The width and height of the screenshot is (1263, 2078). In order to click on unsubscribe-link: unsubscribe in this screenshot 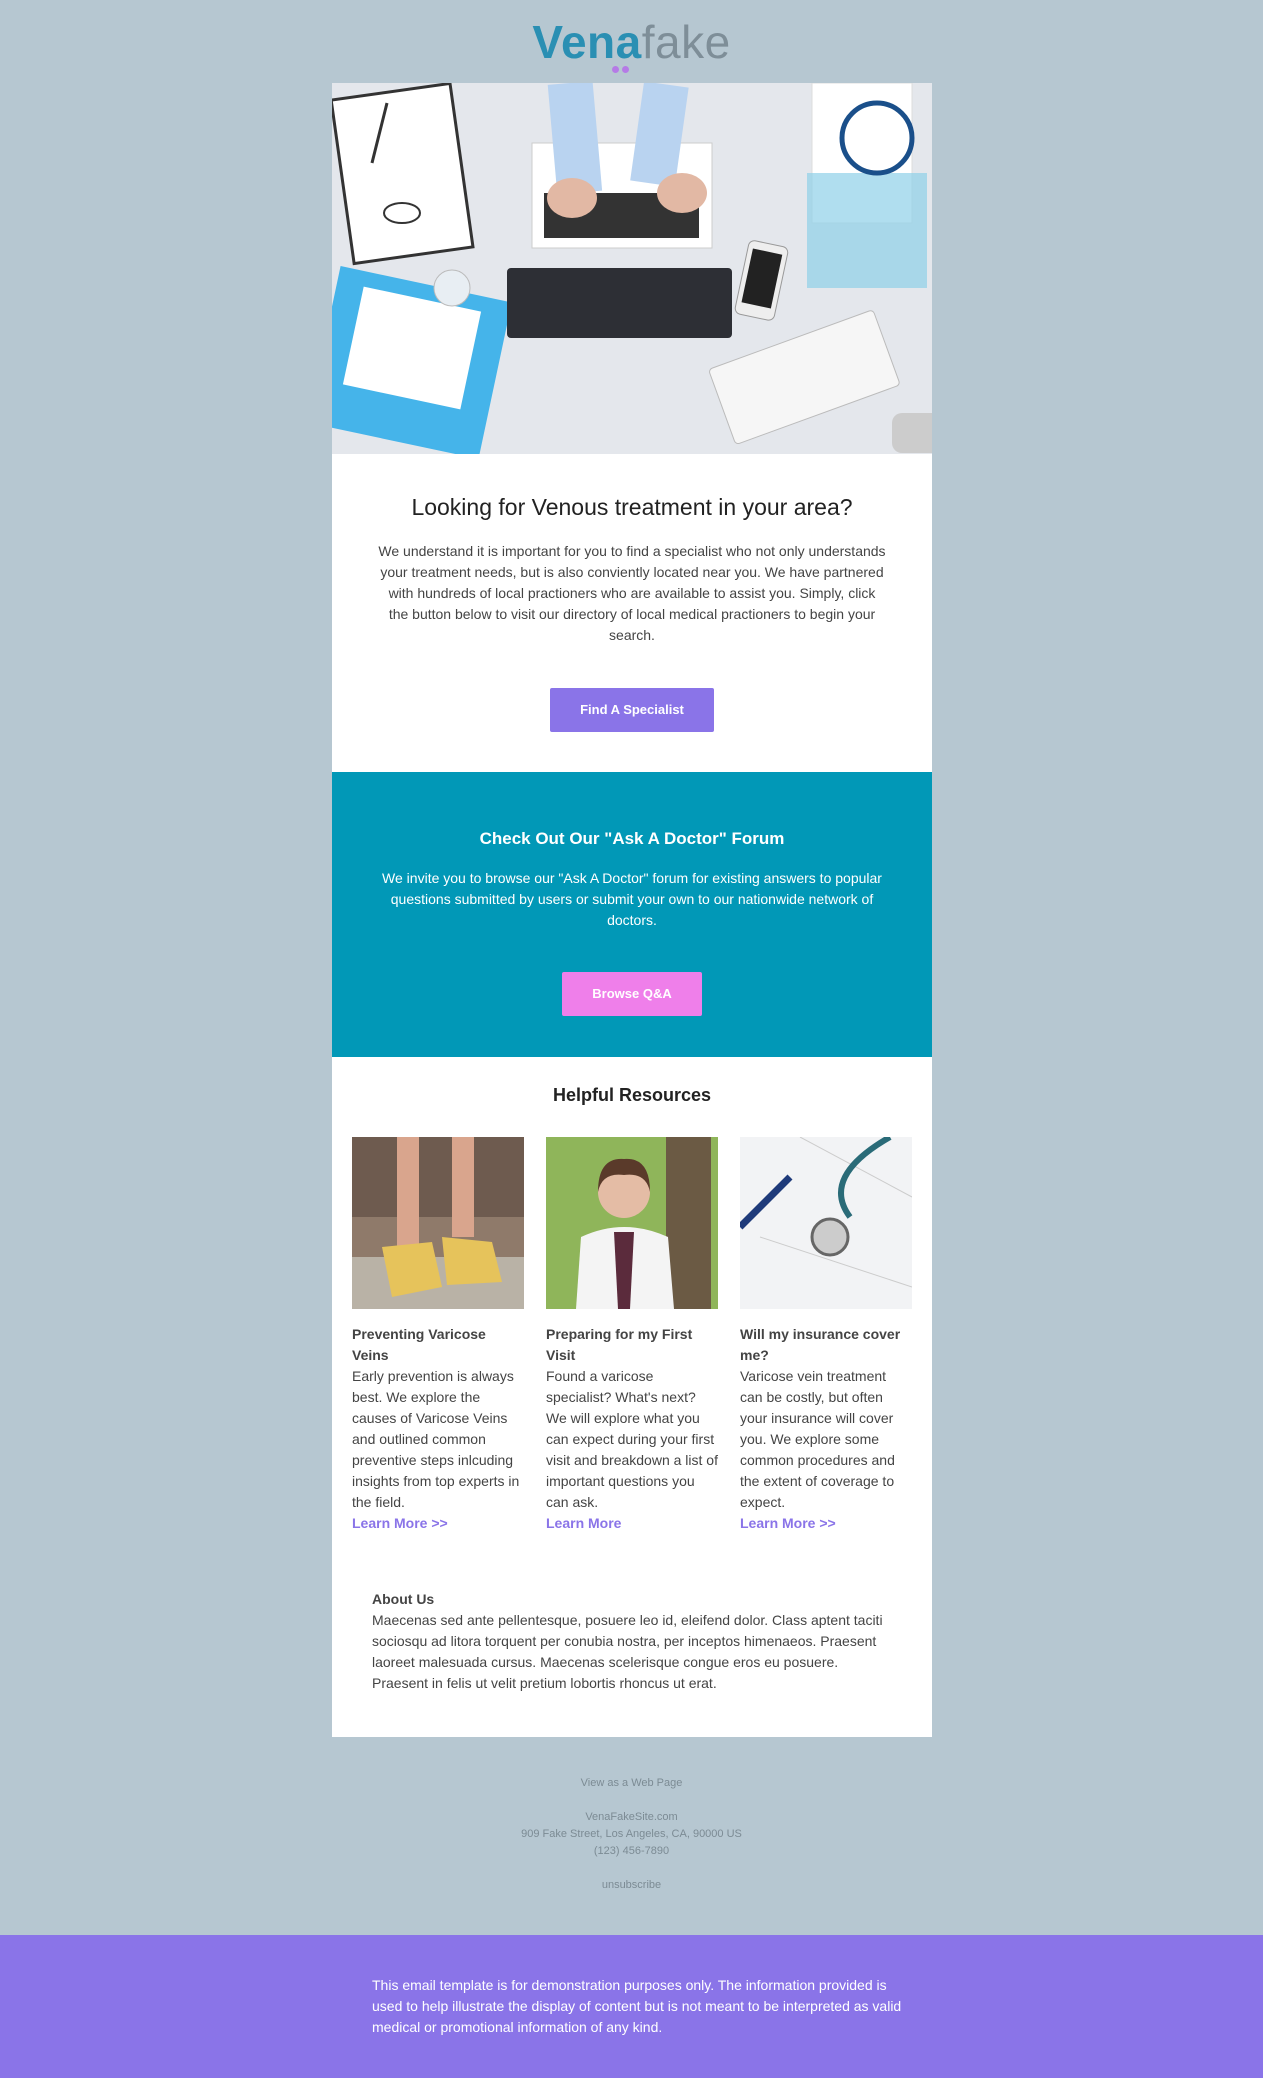, I will do `click(631, 1885)`.